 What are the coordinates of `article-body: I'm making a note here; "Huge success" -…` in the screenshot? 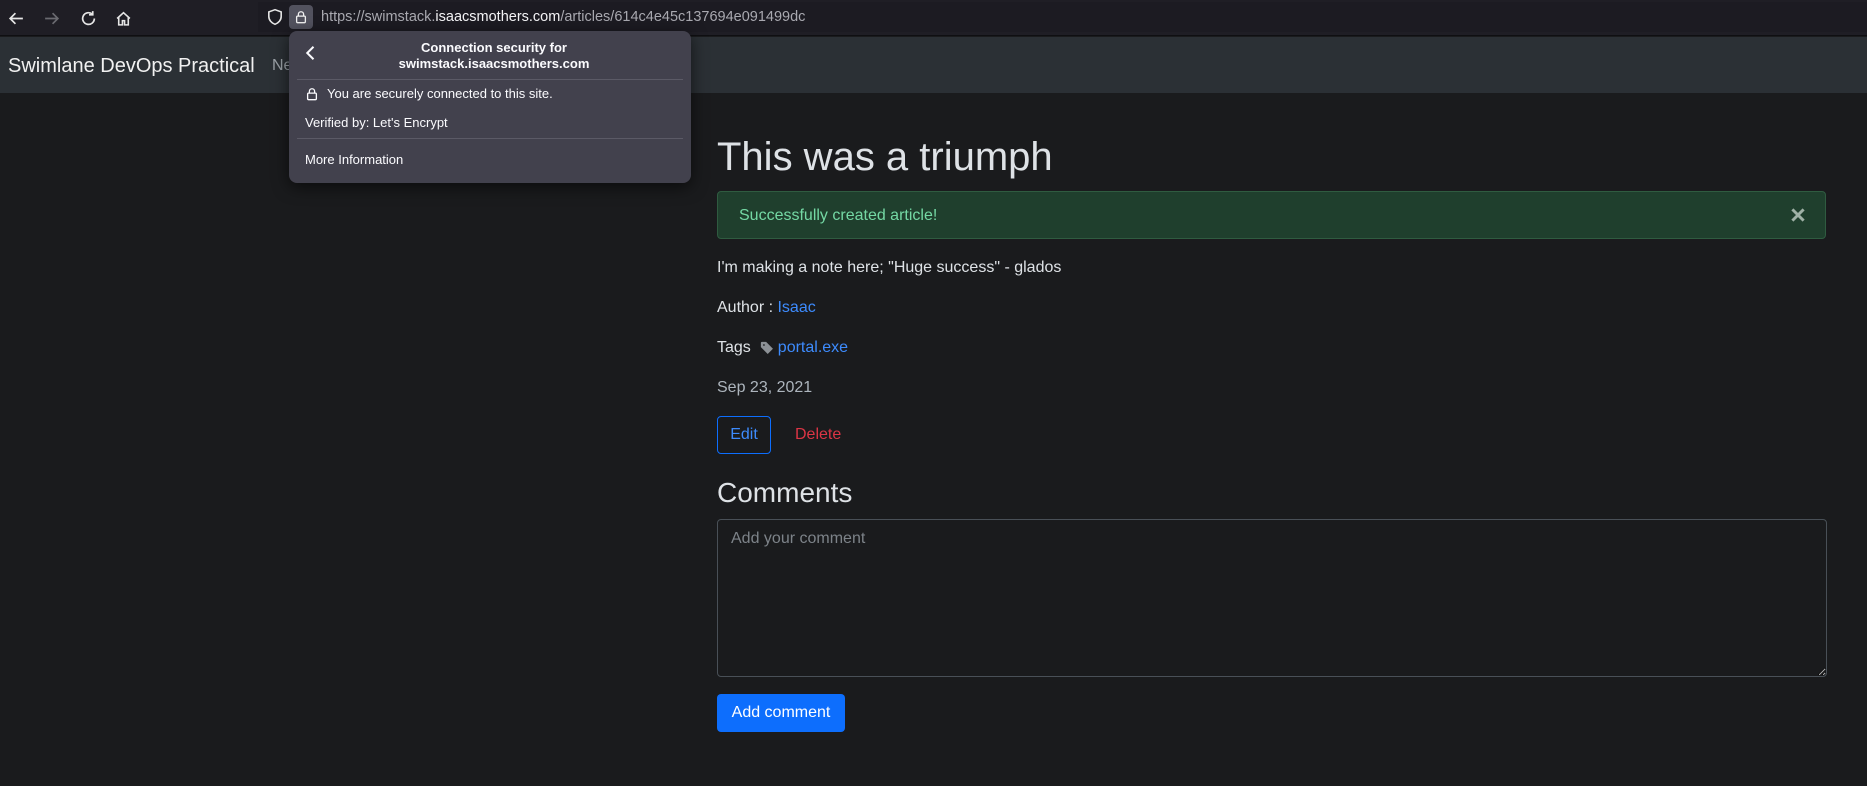 It's located at (889, 267).